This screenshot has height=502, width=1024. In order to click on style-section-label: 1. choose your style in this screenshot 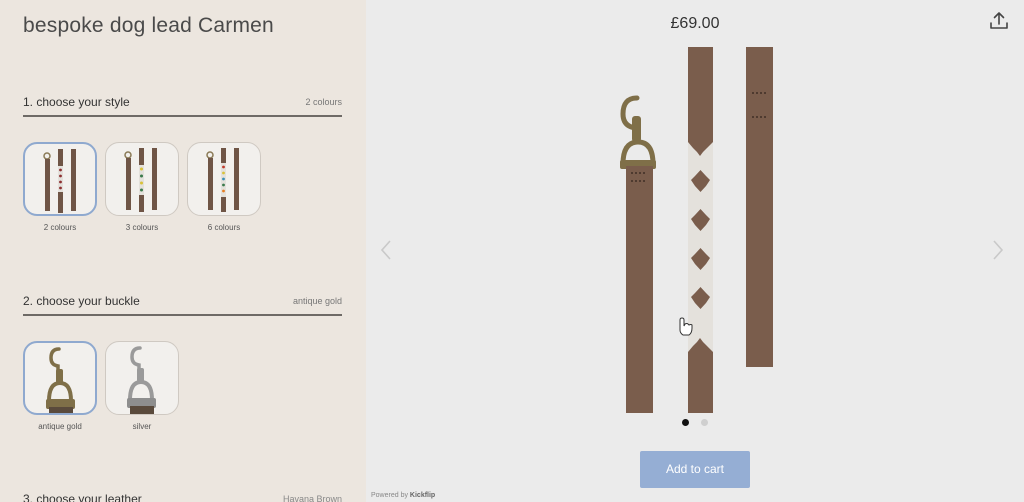, I will do `click(76, 102)`.